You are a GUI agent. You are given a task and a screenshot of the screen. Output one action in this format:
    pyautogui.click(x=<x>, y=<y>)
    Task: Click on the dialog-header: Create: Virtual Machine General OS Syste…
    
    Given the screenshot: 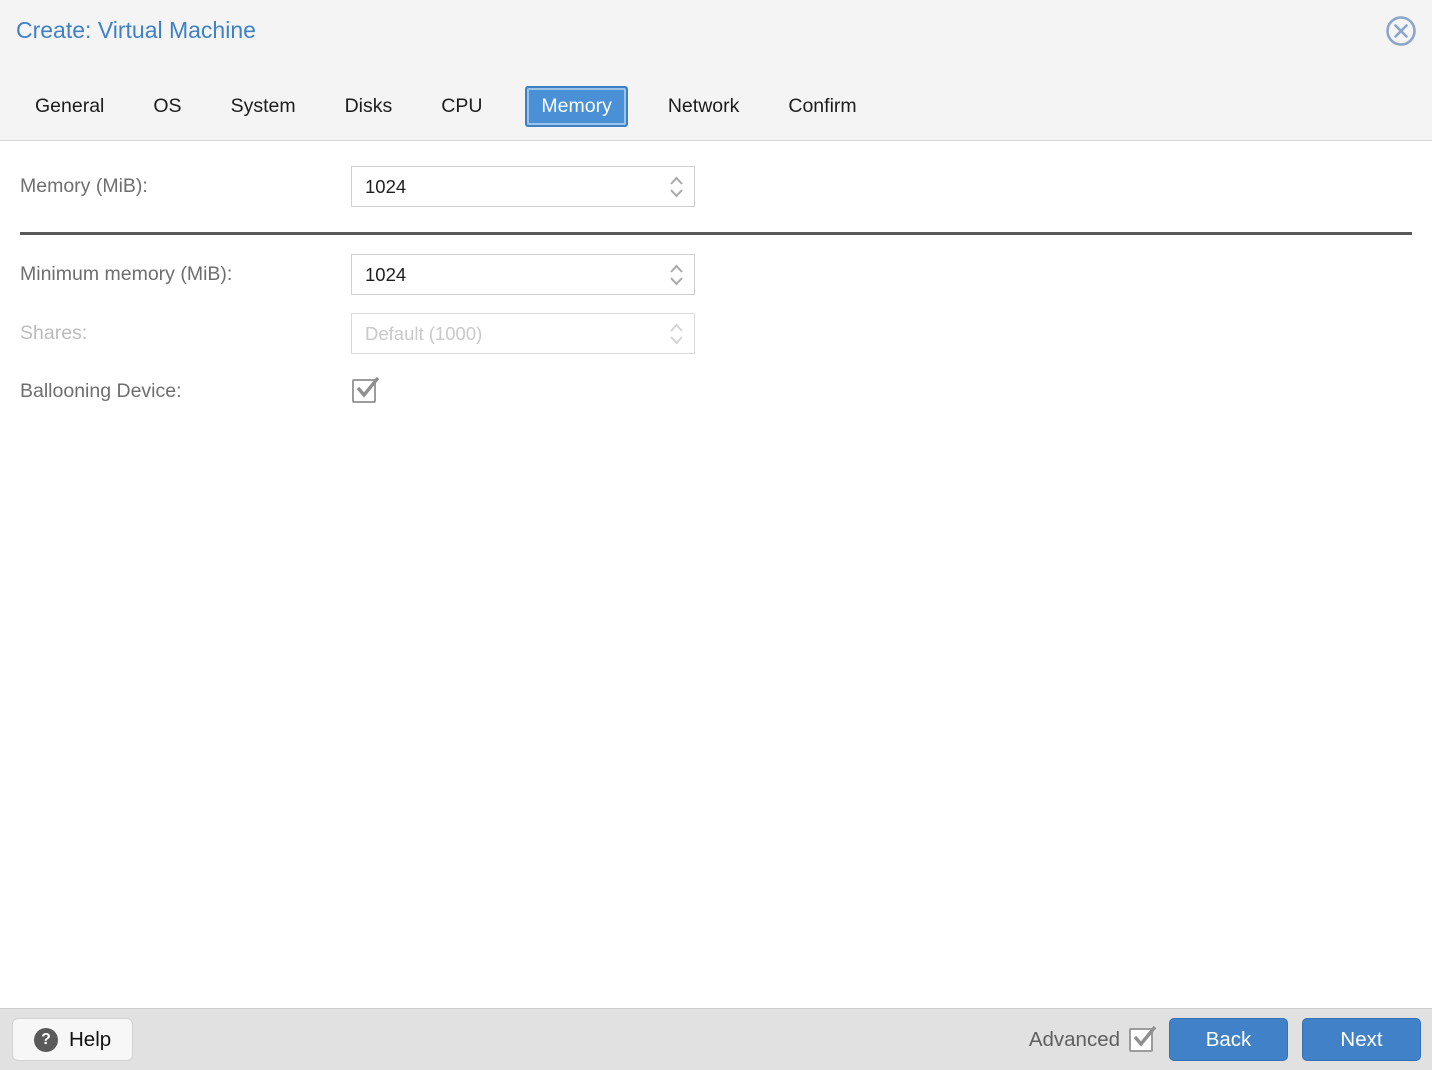 What is the action you would take?
    pyautogui.click(x=716, y=70)
    